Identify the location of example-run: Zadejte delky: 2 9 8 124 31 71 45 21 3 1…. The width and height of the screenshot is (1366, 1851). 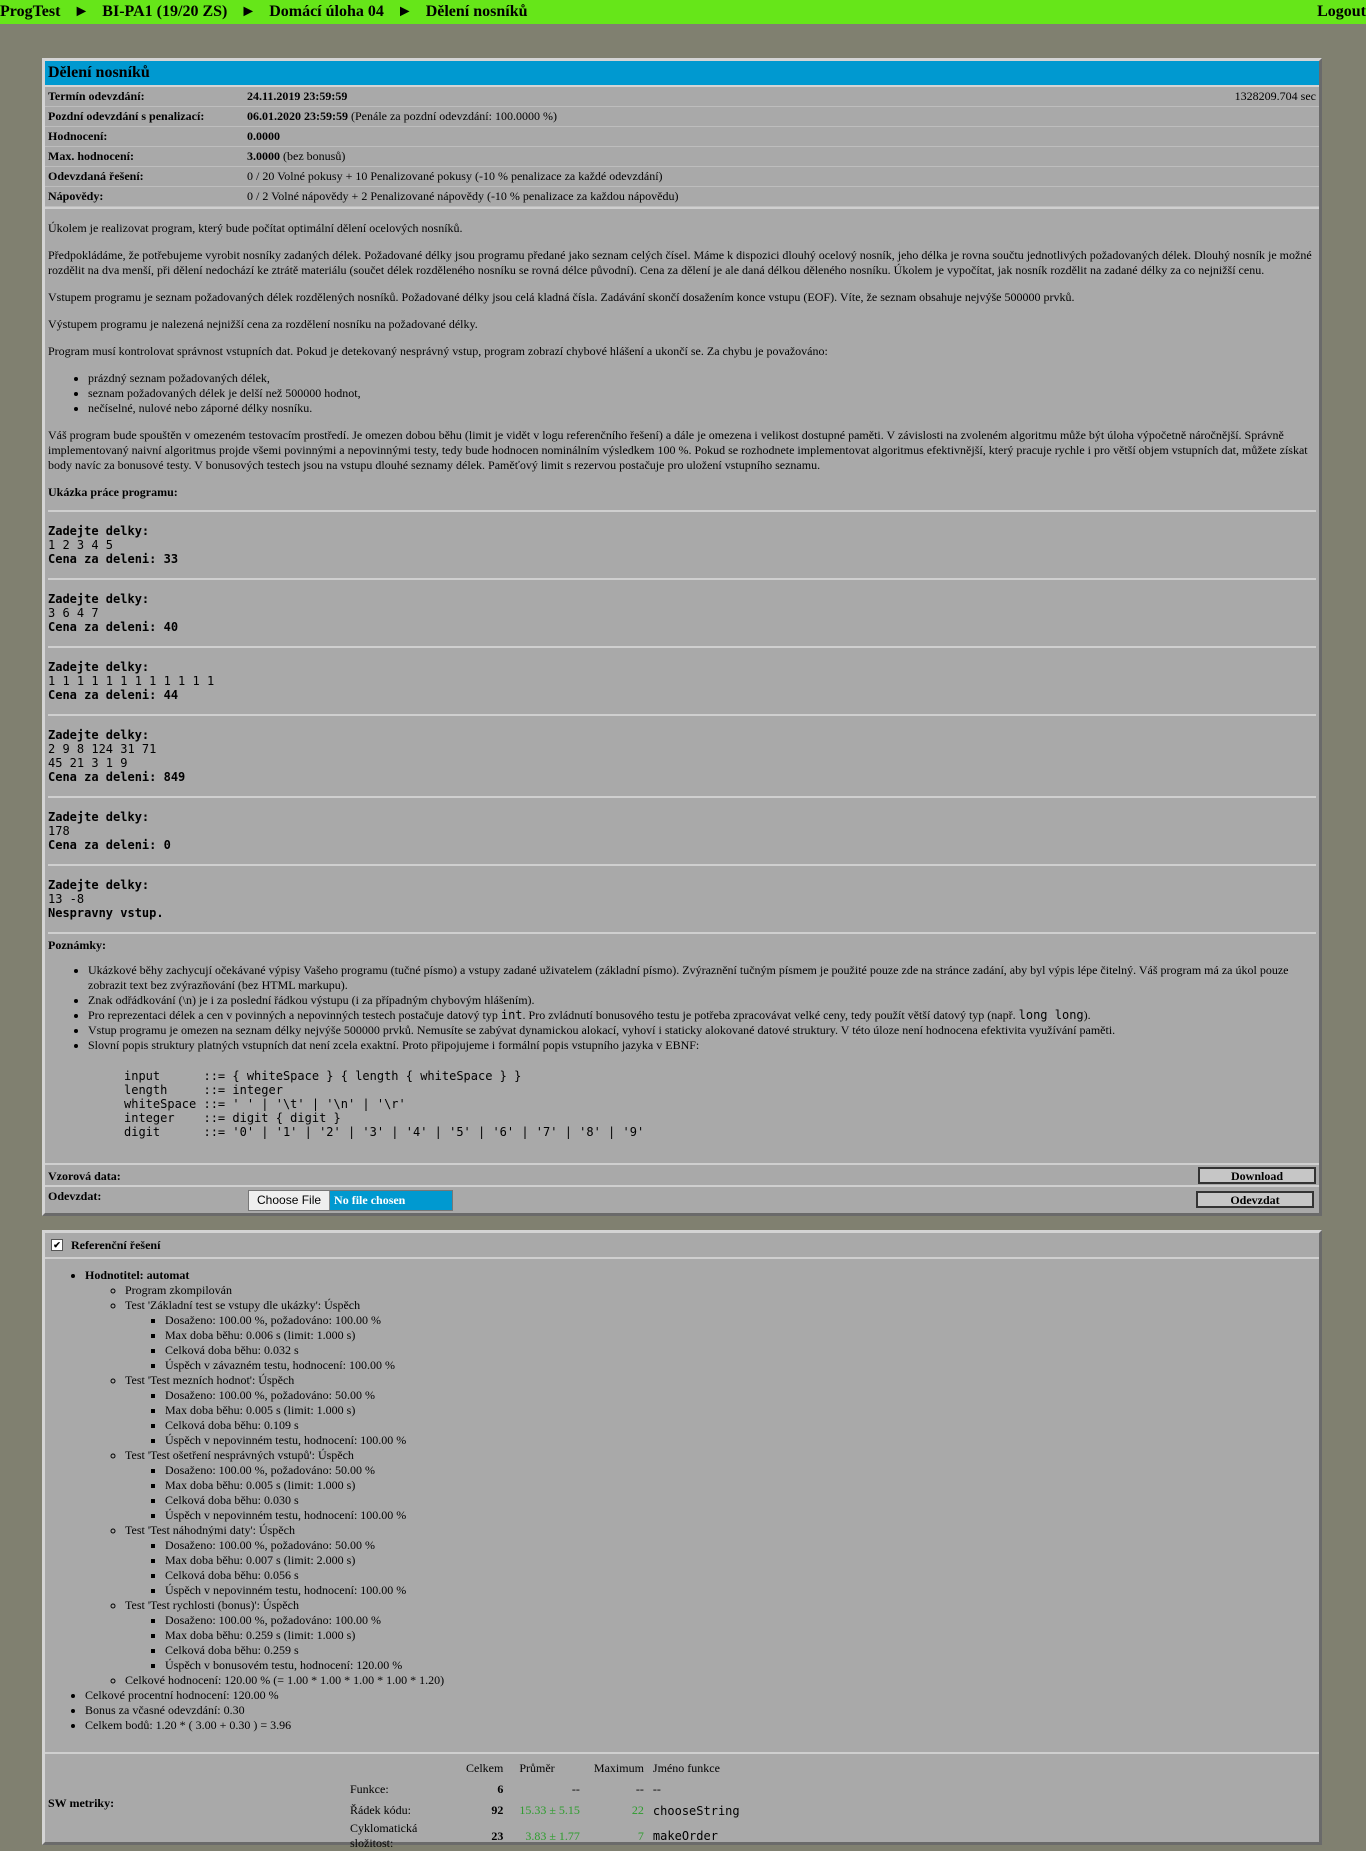
(682, 749).